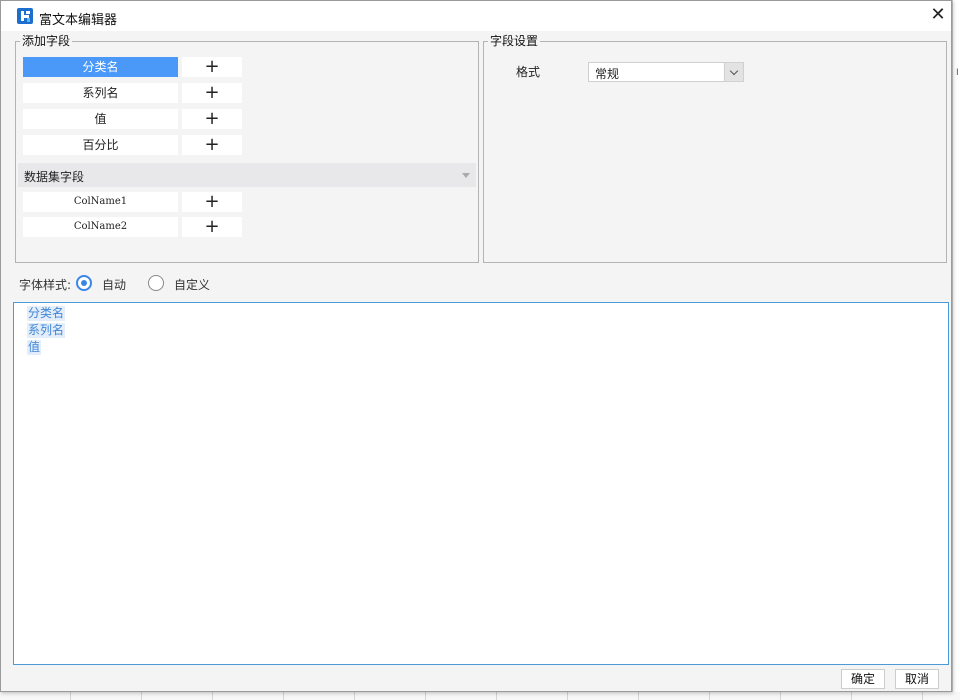 This screenshot has height=700, width=960. What do you see at coordinates (212, 202) in the screenshot?
I see `add-colname1-button: +` at bounding box center [212, 202].